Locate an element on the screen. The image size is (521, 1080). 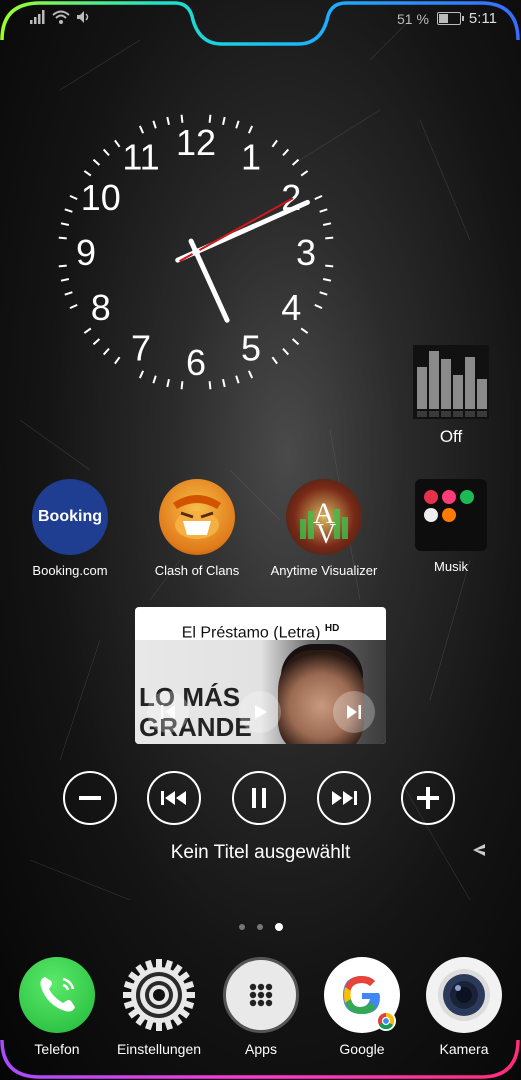
dock-kamera: Kamera is located at coordinates (464, 1007).